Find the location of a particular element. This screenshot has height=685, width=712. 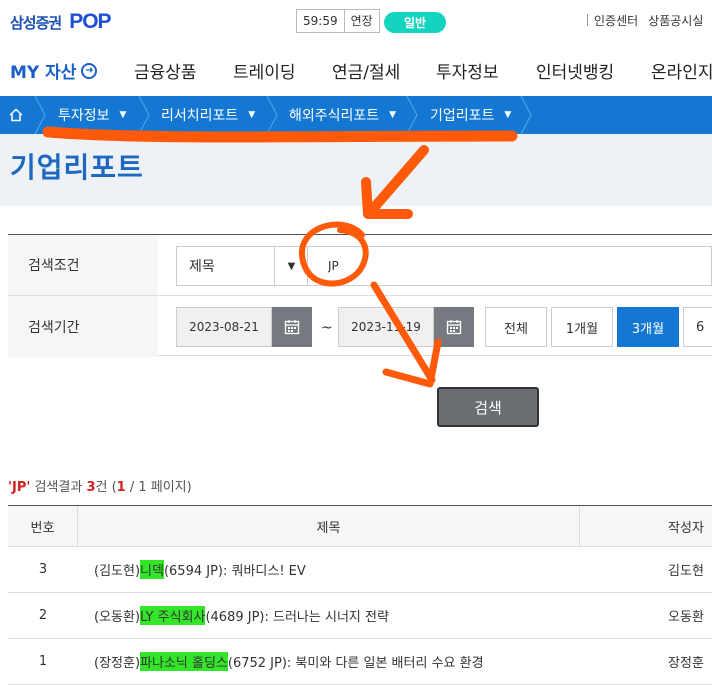

breadcrumb-item-investment-info: 투자정보 ▼ is located at coordinates (92, 115).